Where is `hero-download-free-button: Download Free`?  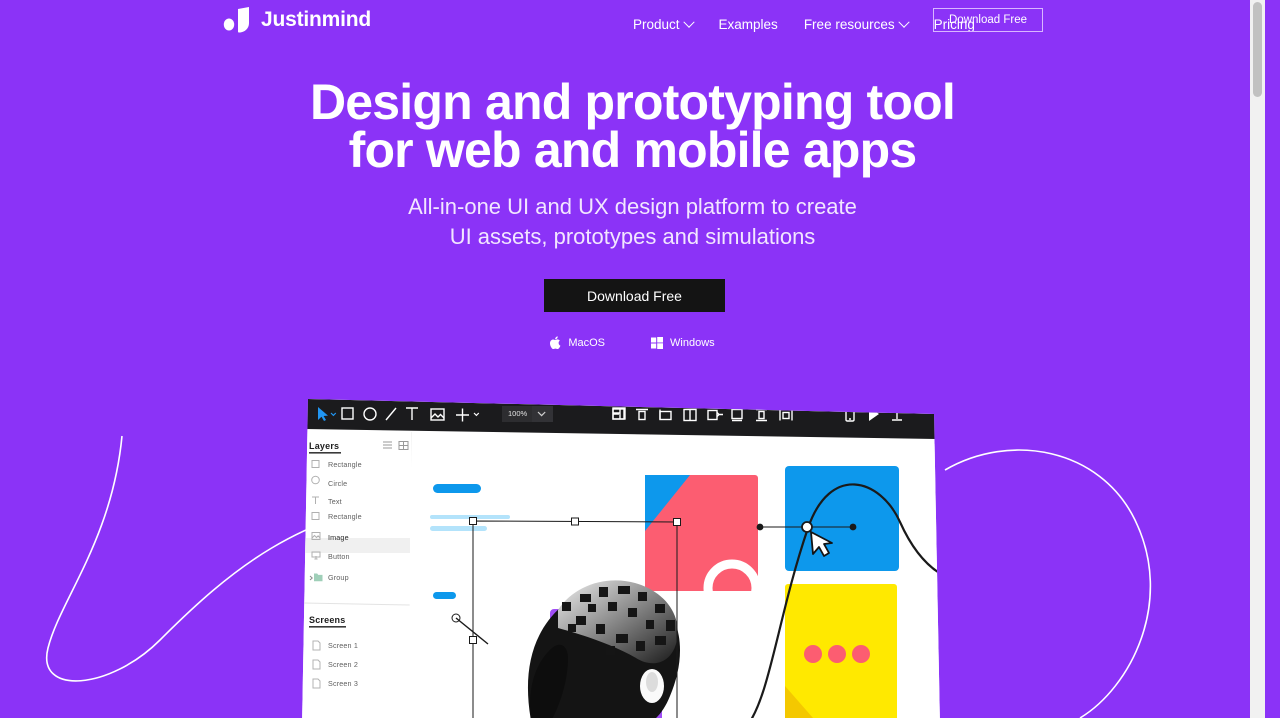 hero-download-free-button: Download Free is located at coordinates (634, 295).